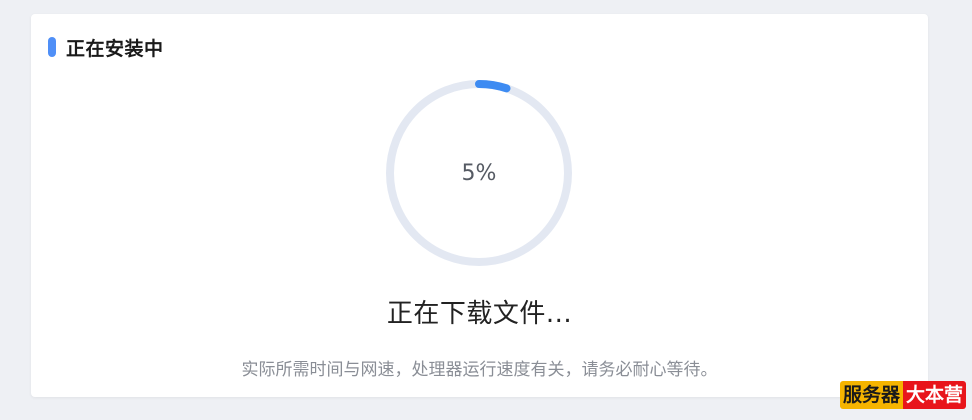 Image resolution: width=972 pixels, height=420 pixels. What do you see at coordinates (115, 48) in the screenshot?
I see `card-title: 正在安装中` at bounding box center [115, 48].